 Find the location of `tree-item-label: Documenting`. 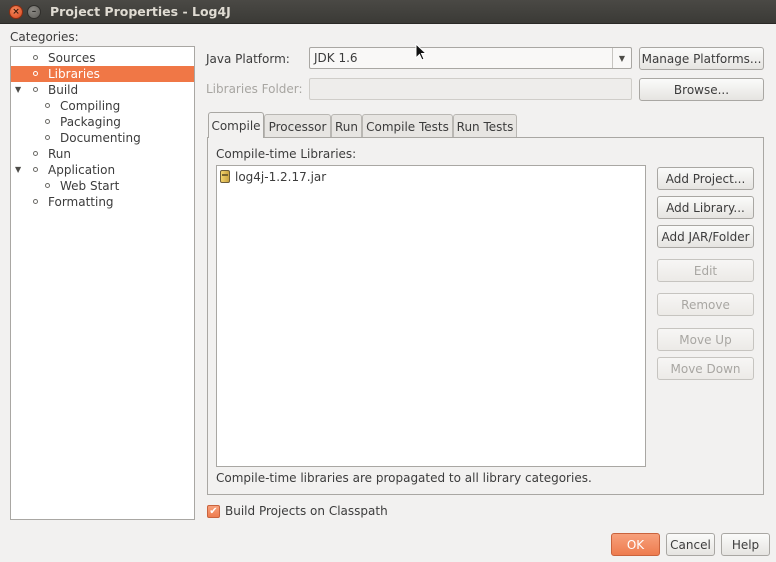

tree-item-label: Documenting is located at coordinates (100, 138).